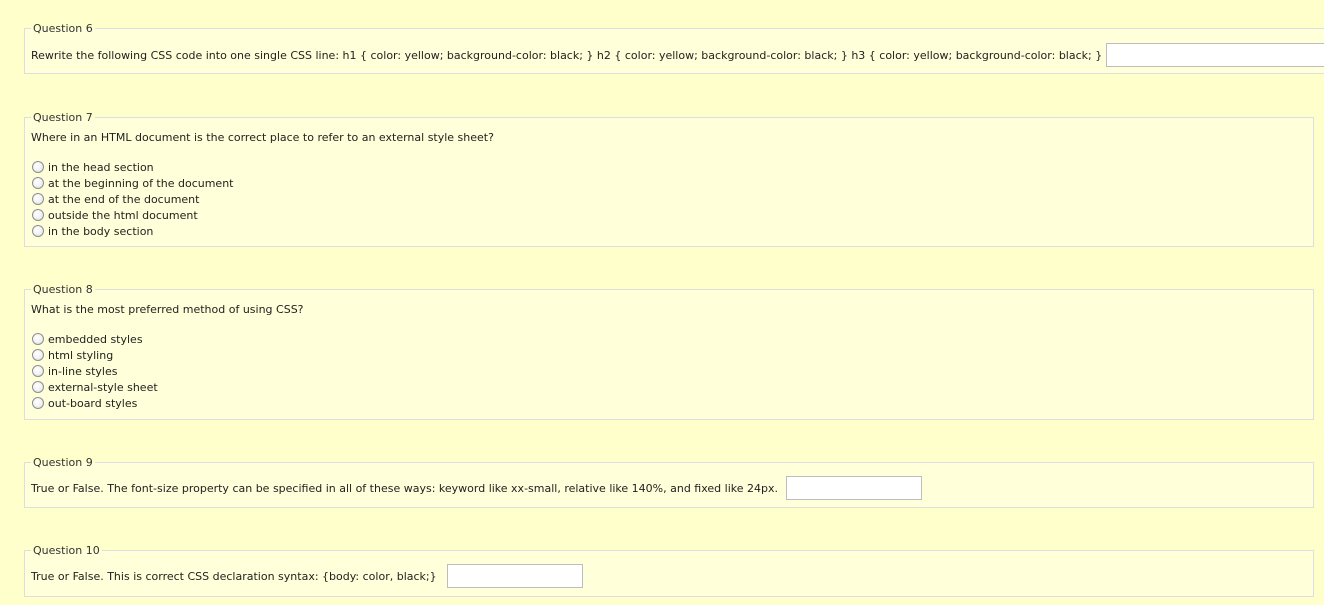  I want to click on option-label: at the end of the document, so click(124, 199).